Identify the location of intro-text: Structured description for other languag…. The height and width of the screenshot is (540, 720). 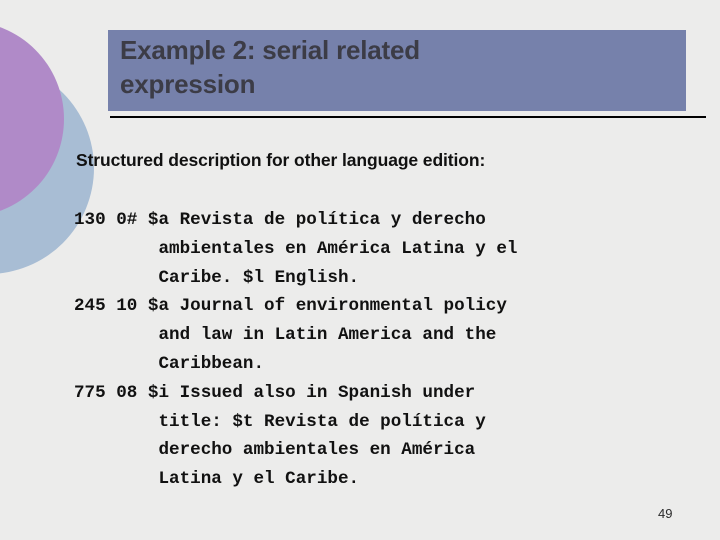
(281, 160).